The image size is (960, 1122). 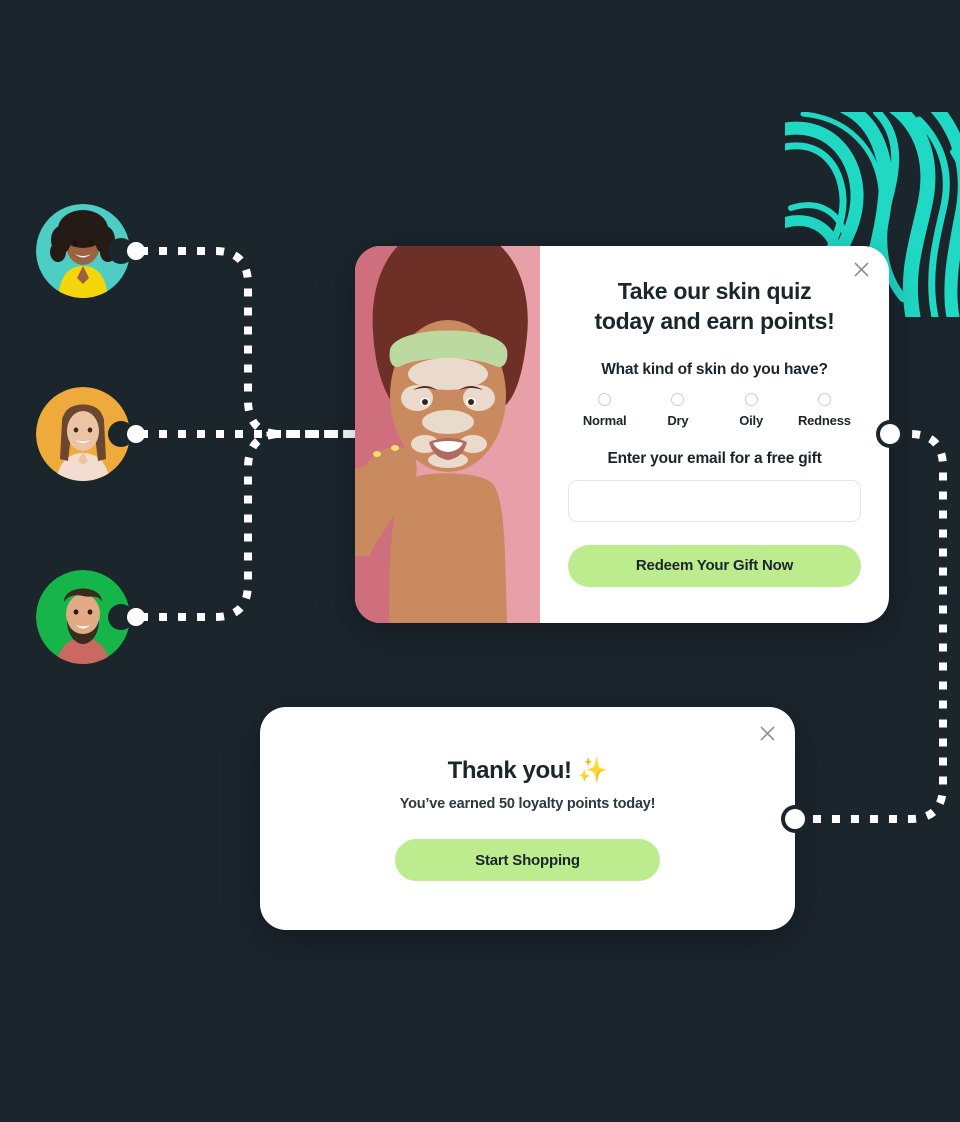 What do you see at coordinates (677, 410) in the screenshot?
I see `radio-option-dry: Dry` at bounding box center [677, 410].